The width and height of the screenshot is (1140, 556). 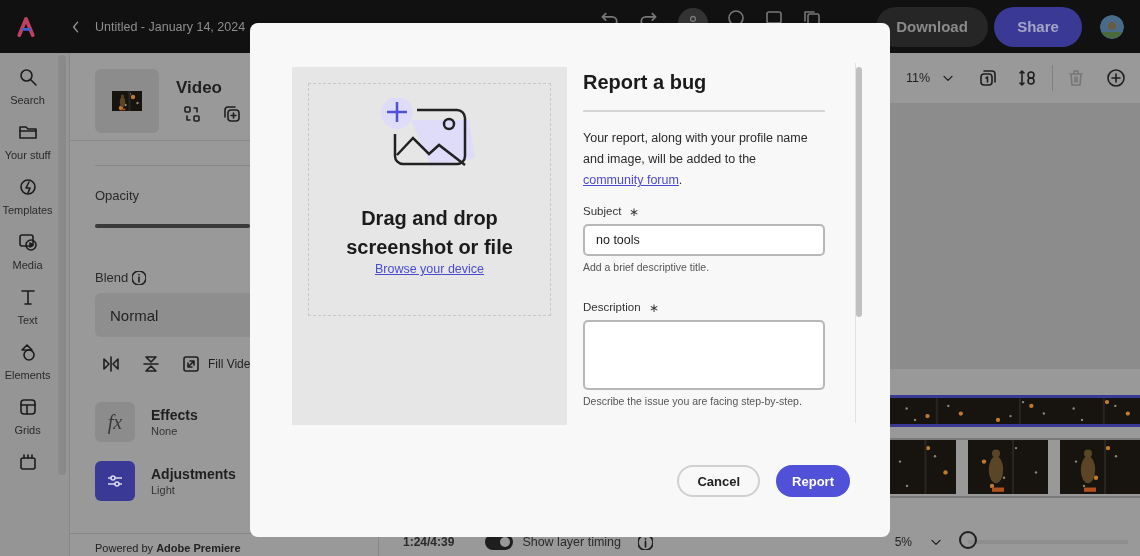 I want to click on toggle-label: Show layer timing, so click(x=572, y=542).